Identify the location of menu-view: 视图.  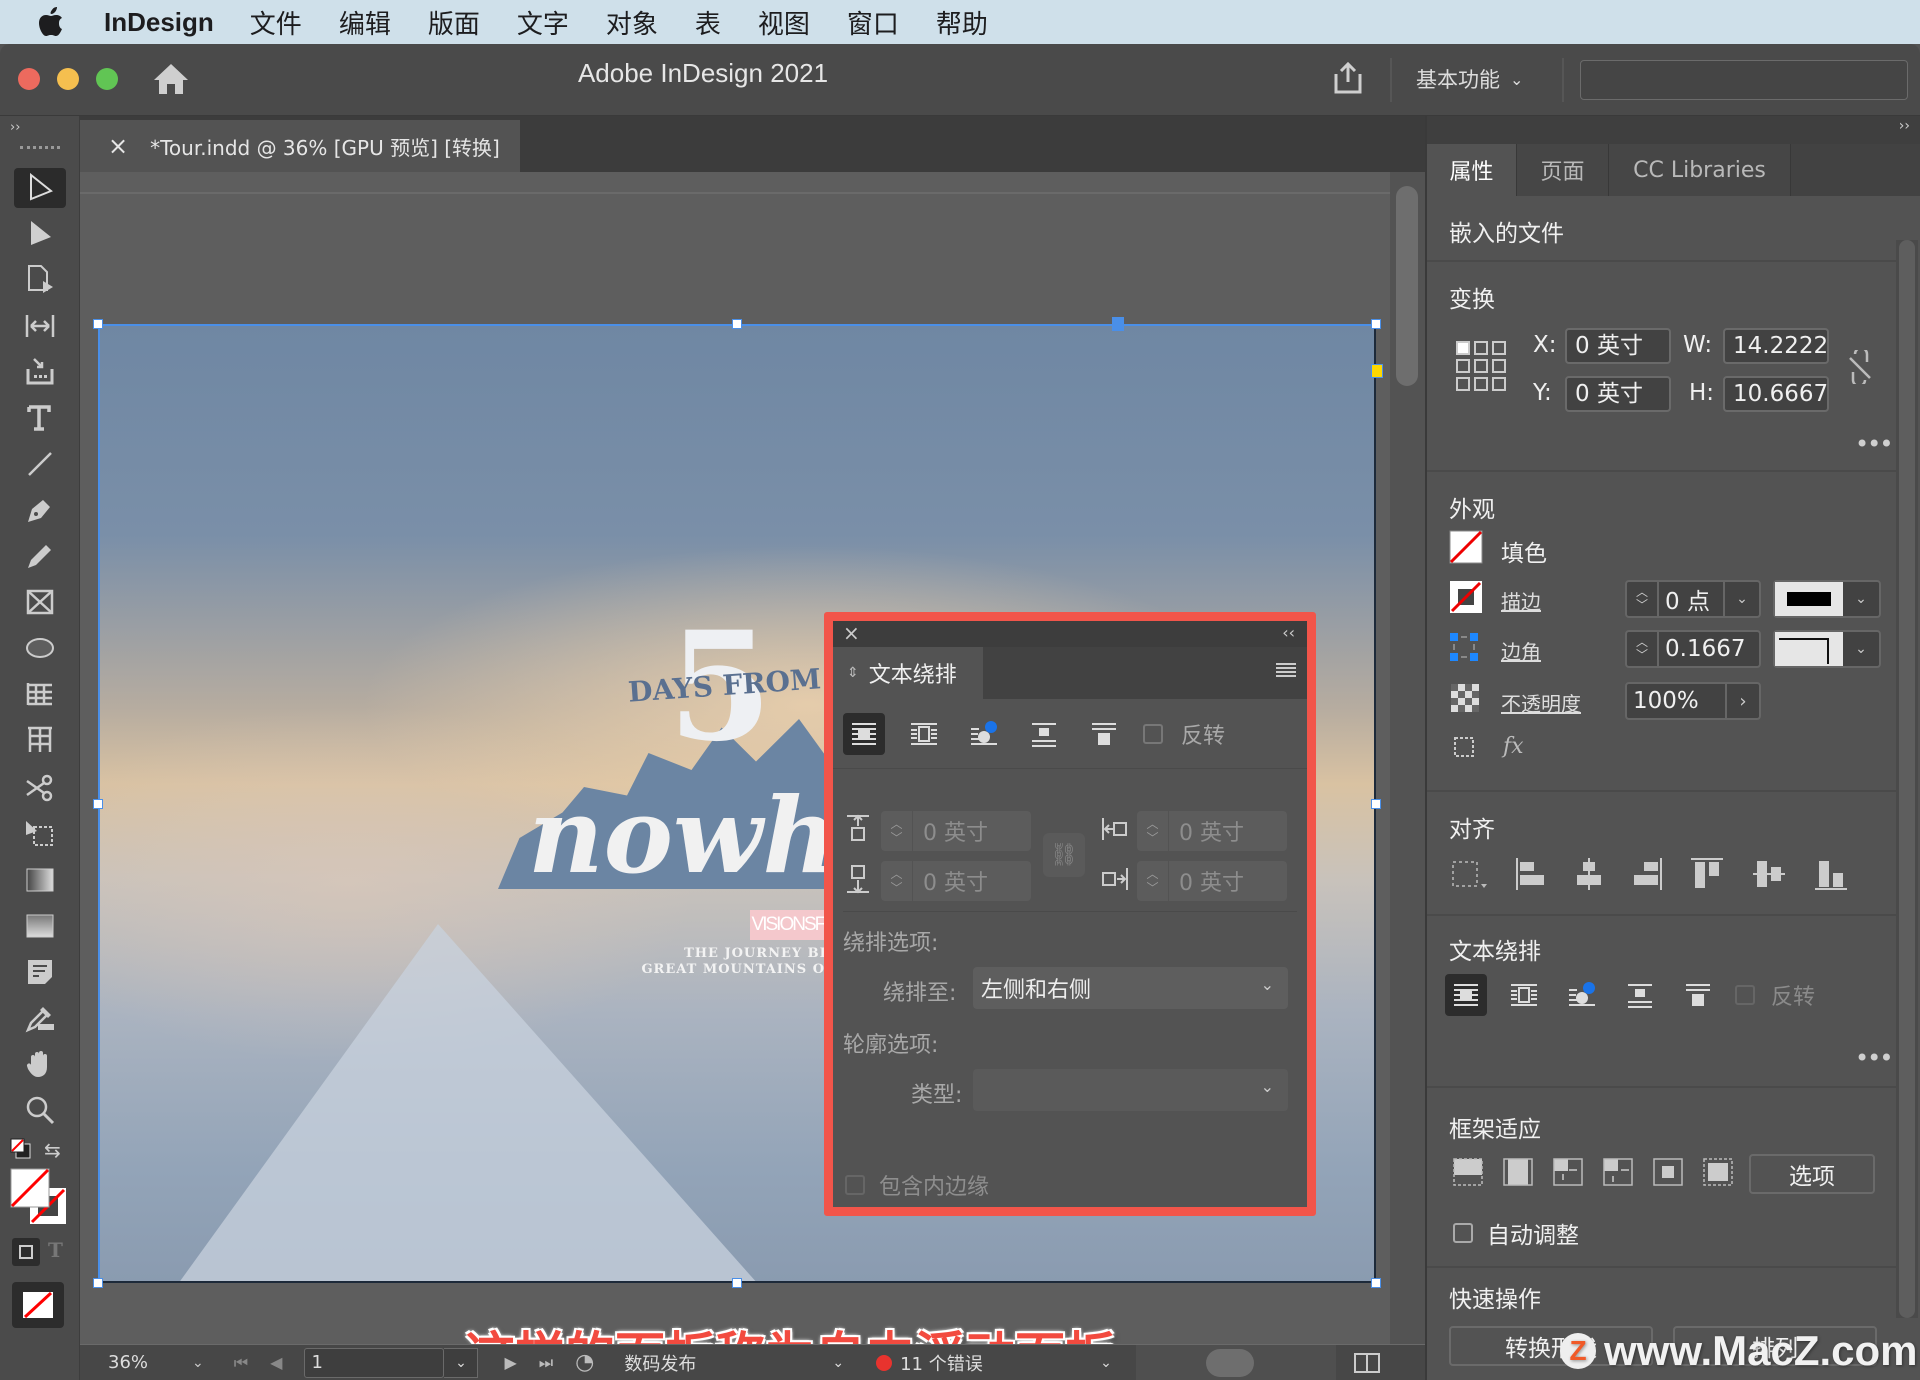
(784, 22).